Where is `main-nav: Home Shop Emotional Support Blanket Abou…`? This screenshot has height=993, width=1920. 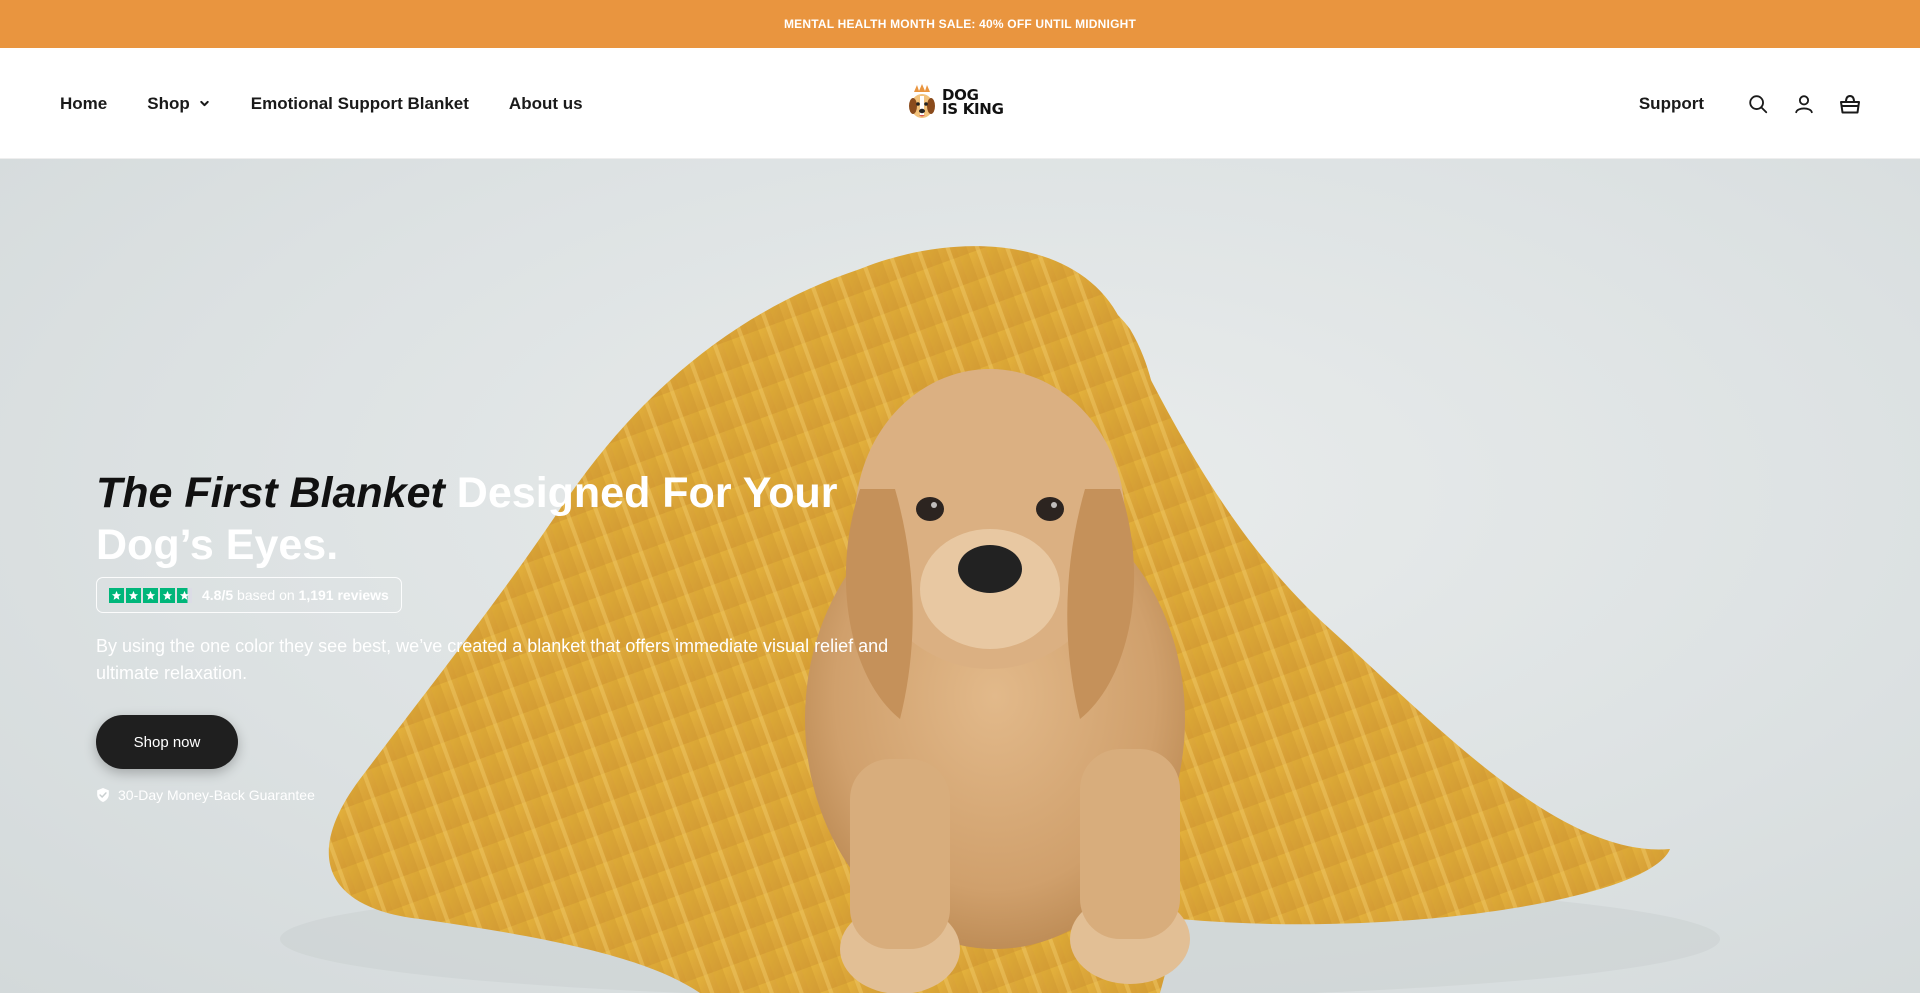 main-nav: Home Shop Emotional Support Blanket Abou… is located at coordinates (321, 103).